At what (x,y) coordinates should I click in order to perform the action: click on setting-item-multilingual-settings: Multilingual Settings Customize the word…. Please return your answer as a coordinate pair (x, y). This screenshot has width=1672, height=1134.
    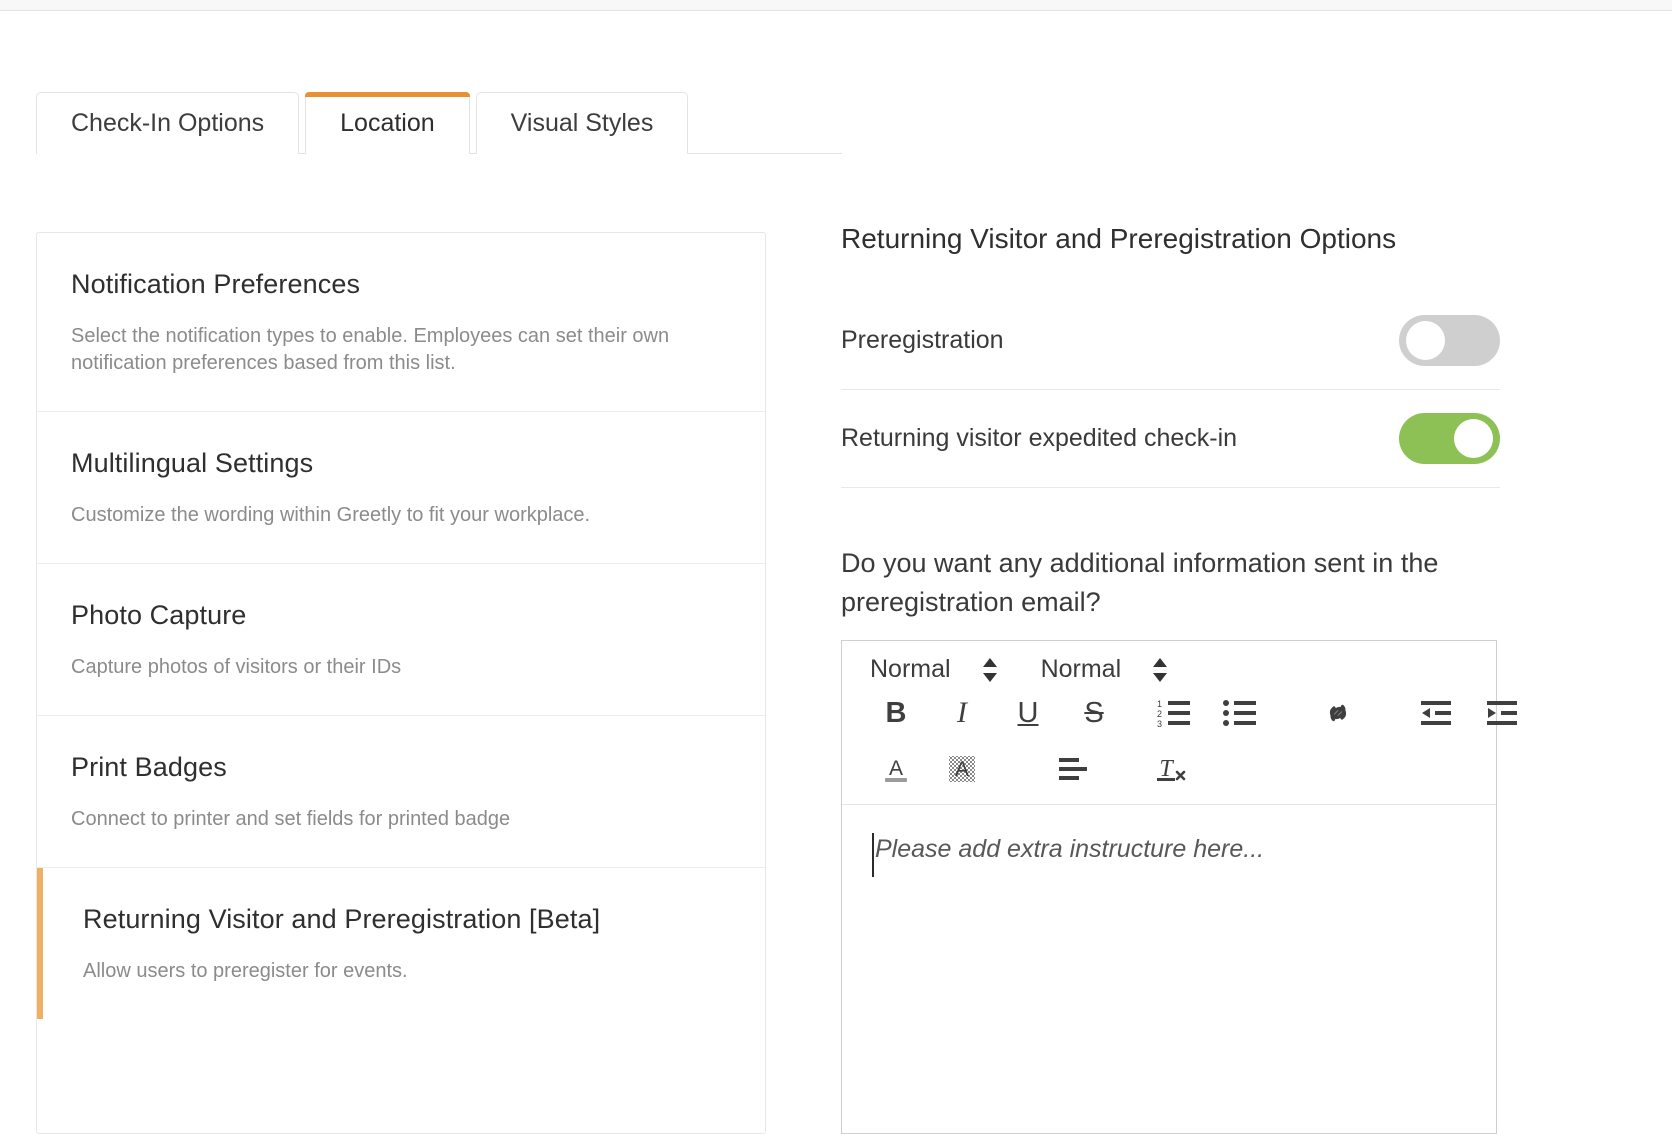
    Looking at the image, I should click on (401, 488).